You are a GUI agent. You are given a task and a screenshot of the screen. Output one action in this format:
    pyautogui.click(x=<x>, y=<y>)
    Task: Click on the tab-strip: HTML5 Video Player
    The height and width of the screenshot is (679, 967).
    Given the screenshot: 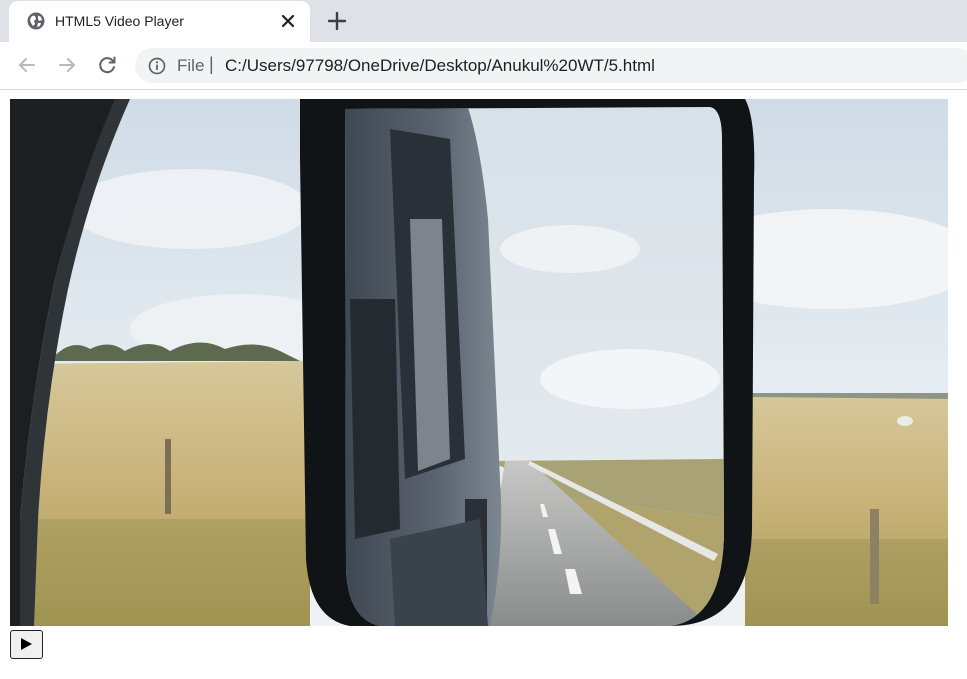 What is the action you would take?
    pyautogui.click(x=483, y=21)
    